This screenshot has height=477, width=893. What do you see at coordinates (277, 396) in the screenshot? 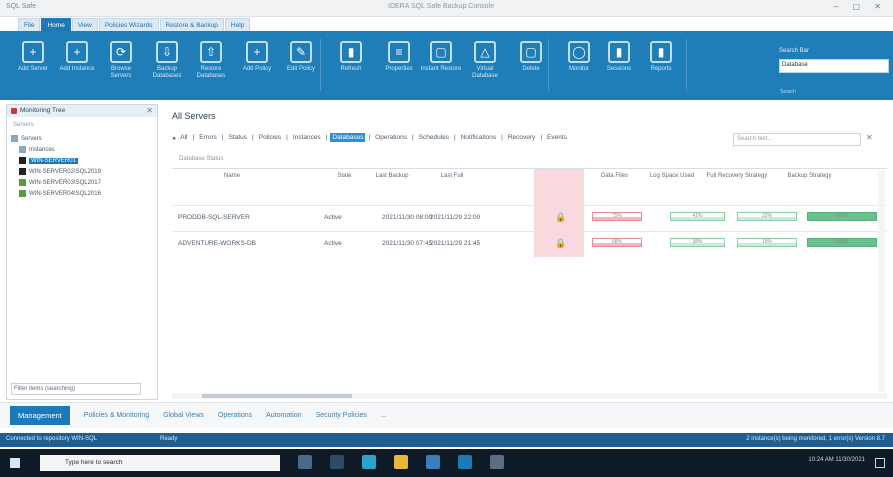
I see `scroll-thumb` at bounding box center [277, 396].